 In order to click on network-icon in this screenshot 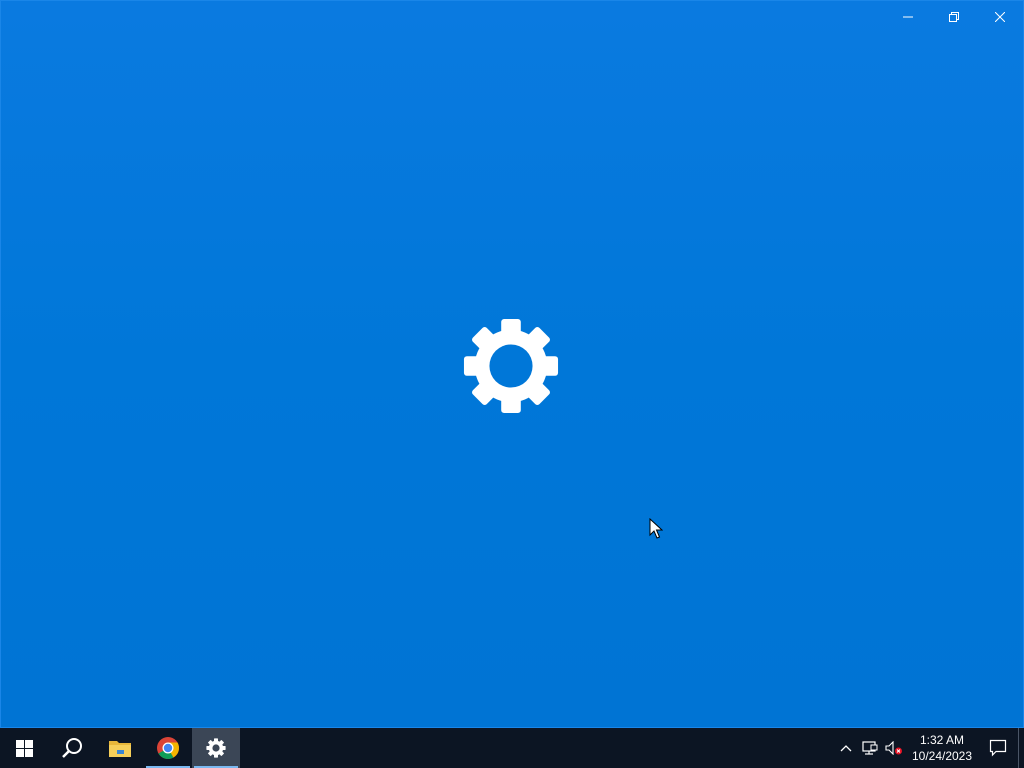, I will do `click(870, 748)`.